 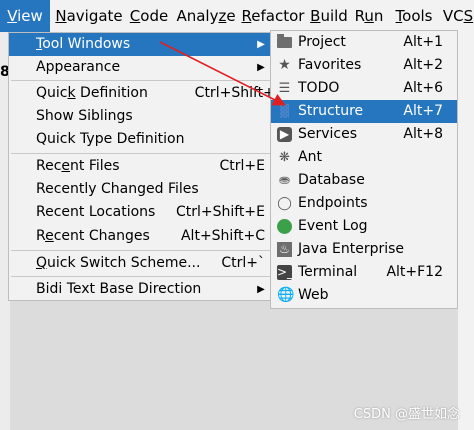 I want to click on menu-item-shortcut: Ctrl+Shift+I, so click(x=236, y=93).